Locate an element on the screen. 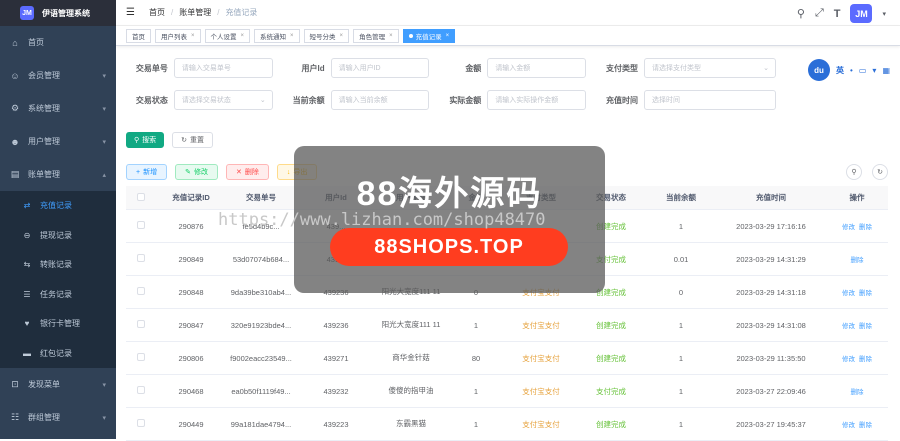 The image size is (900, 441). sidebar-item: ☺ 会员管理 ▾ is located at coordinates (58, 75).